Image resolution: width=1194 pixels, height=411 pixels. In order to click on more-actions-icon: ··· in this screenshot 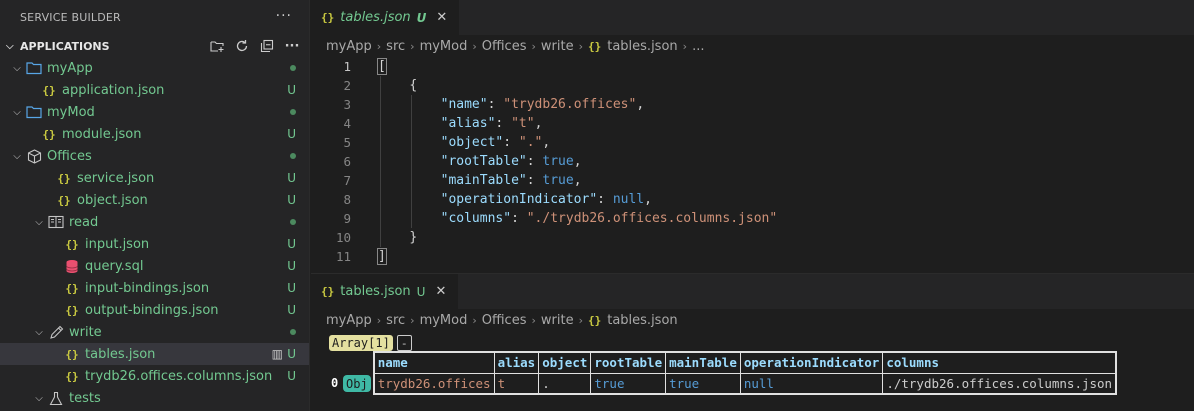, I will do `click(284, 16)`.